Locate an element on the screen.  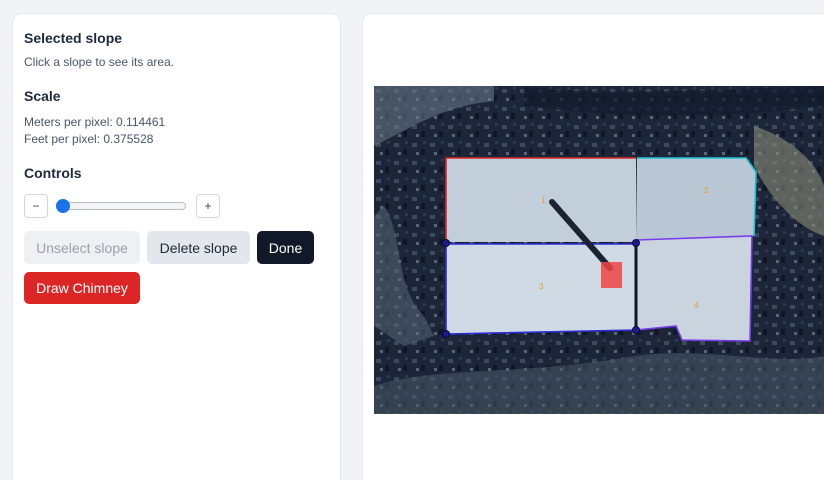
decrement-button: − is located at coordinates (36, 206).